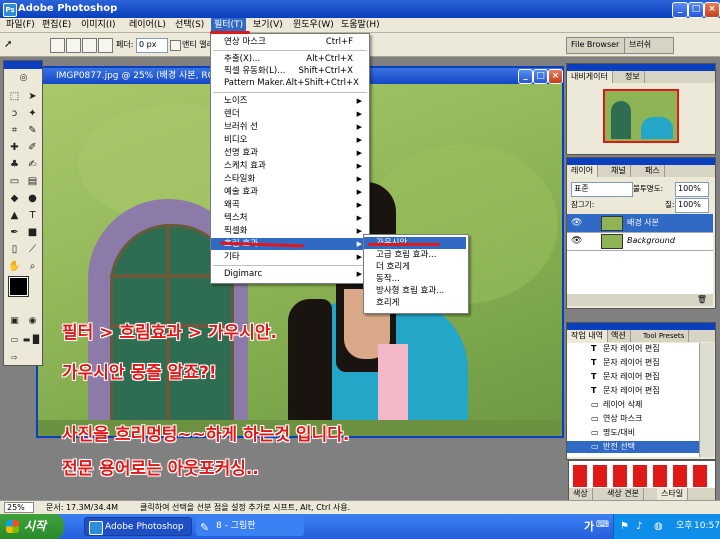  What do you see at coordinates (189, 25) in the screenshot?
I see `menu-select: 선택(S)` at bounding box center [189, 25].